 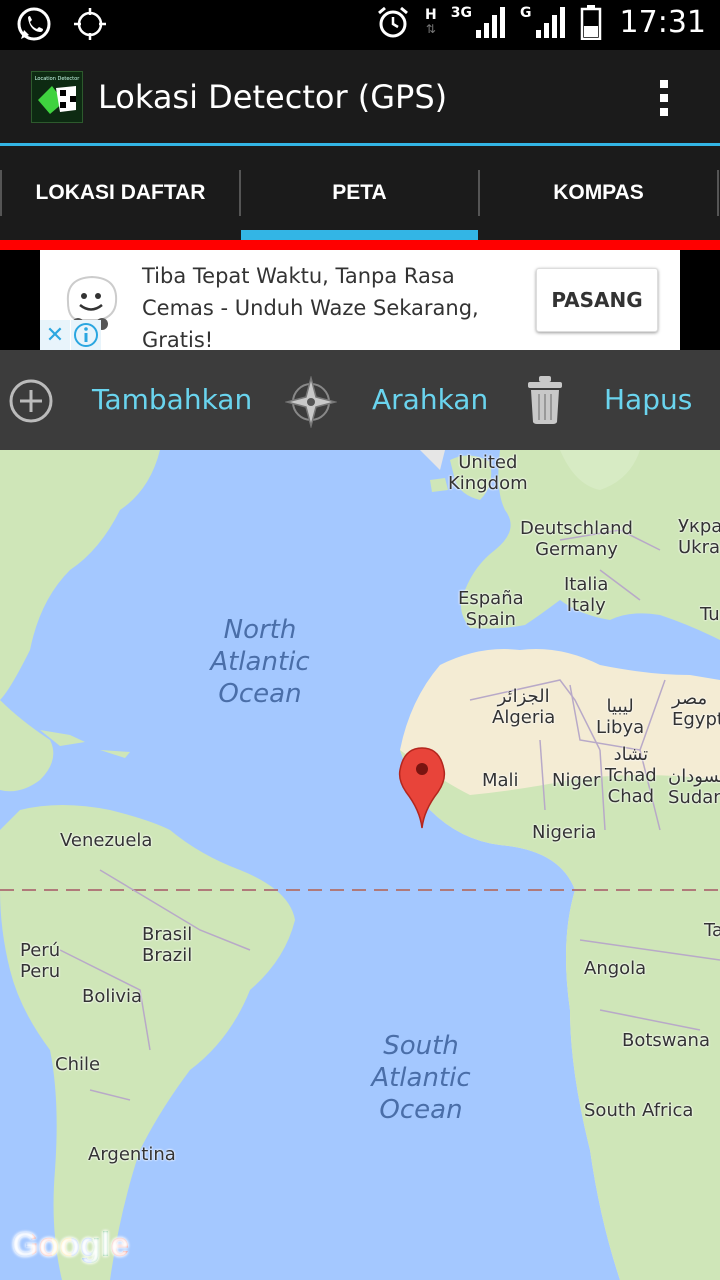 I want to click on map-label-mali: Mali, so click(x=500, y=780).